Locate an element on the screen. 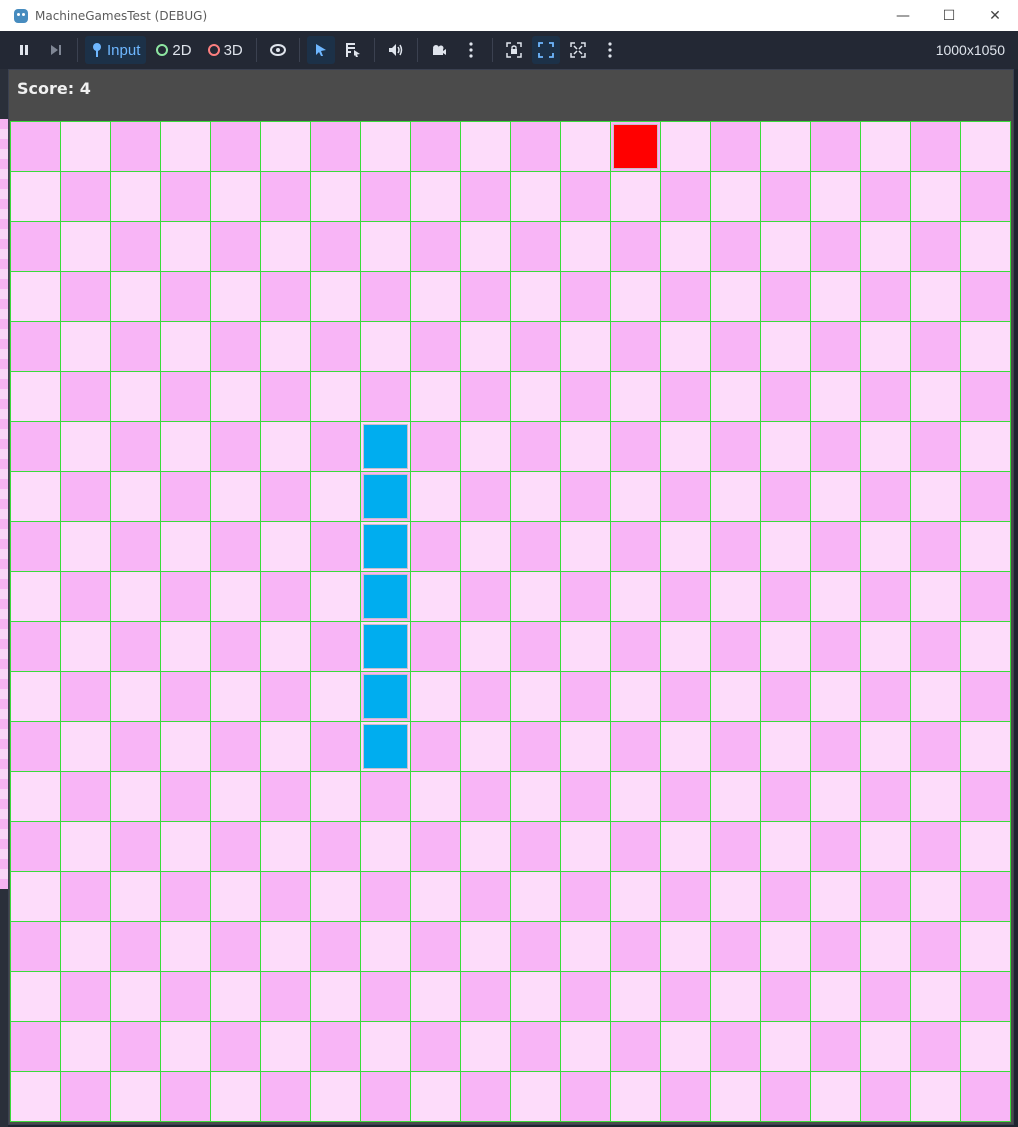 This screenshot has height=1127, width=1018. camera-override-button is located at coordinates (439, 50).